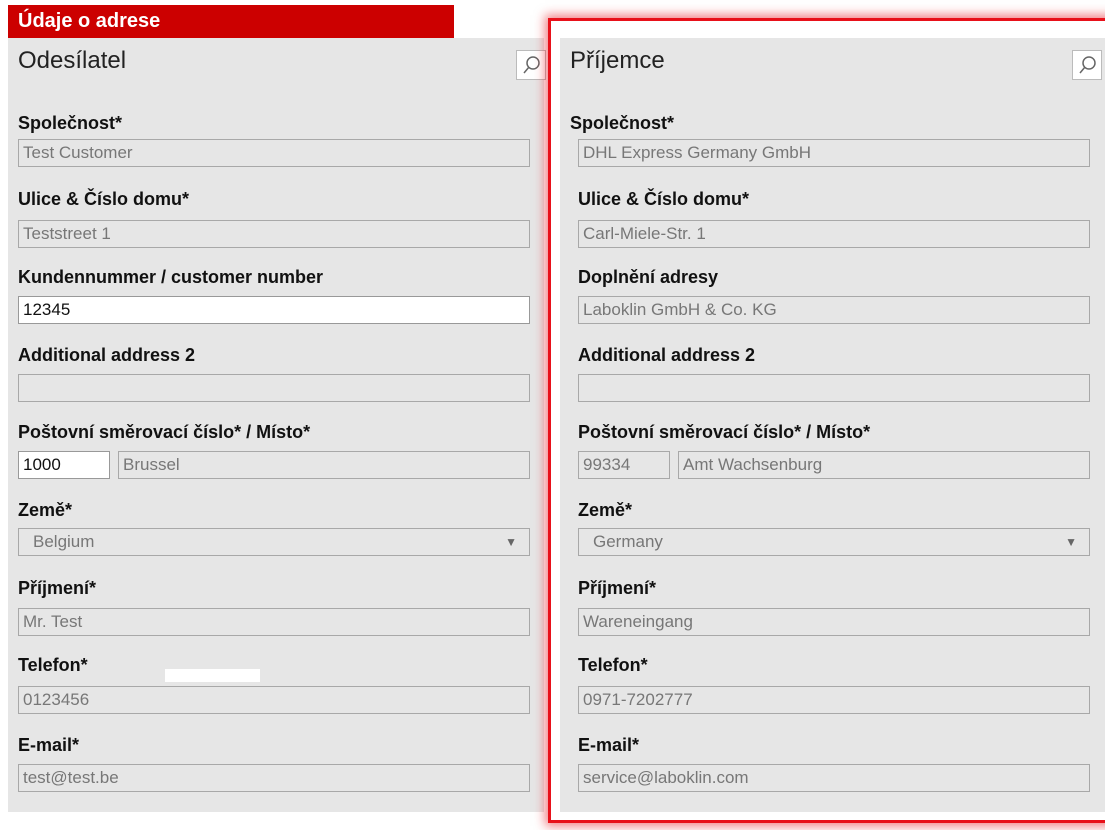  I want to click on recipient-lookup-button, so click(1087, 65).